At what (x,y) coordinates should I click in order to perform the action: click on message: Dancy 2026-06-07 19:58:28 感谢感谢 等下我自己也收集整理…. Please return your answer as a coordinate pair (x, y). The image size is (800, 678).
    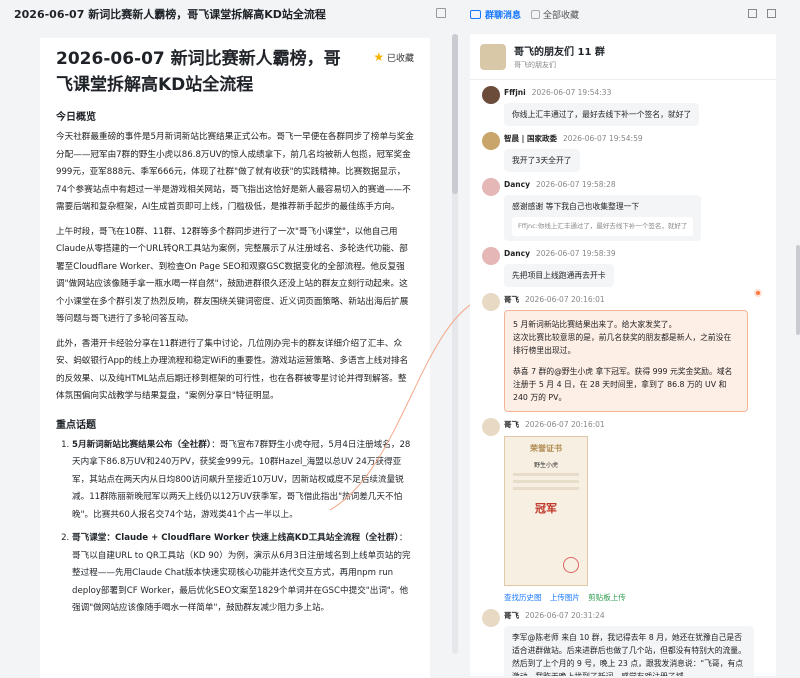
    Looking at the image, I should click on (623, 209).